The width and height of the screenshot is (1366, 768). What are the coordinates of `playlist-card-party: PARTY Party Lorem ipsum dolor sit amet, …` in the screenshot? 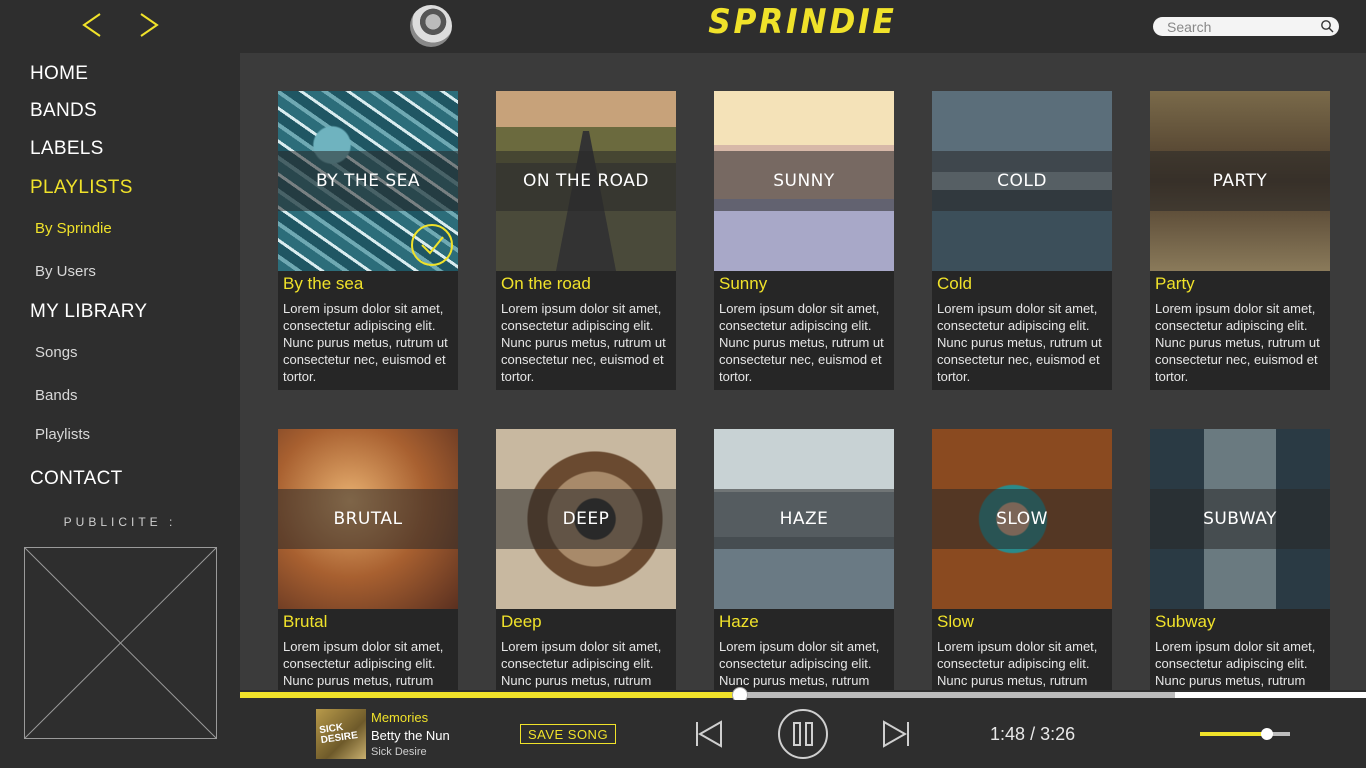 It's located at (1240, 240).